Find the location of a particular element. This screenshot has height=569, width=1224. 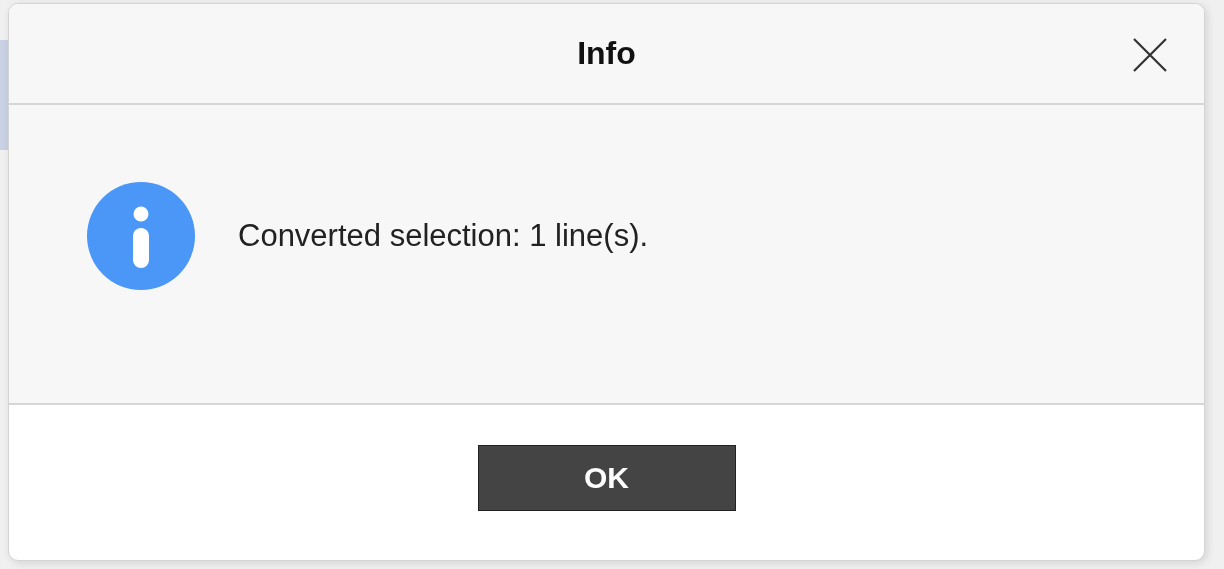

dialog-title: Info is located at coordinates (606, 53).